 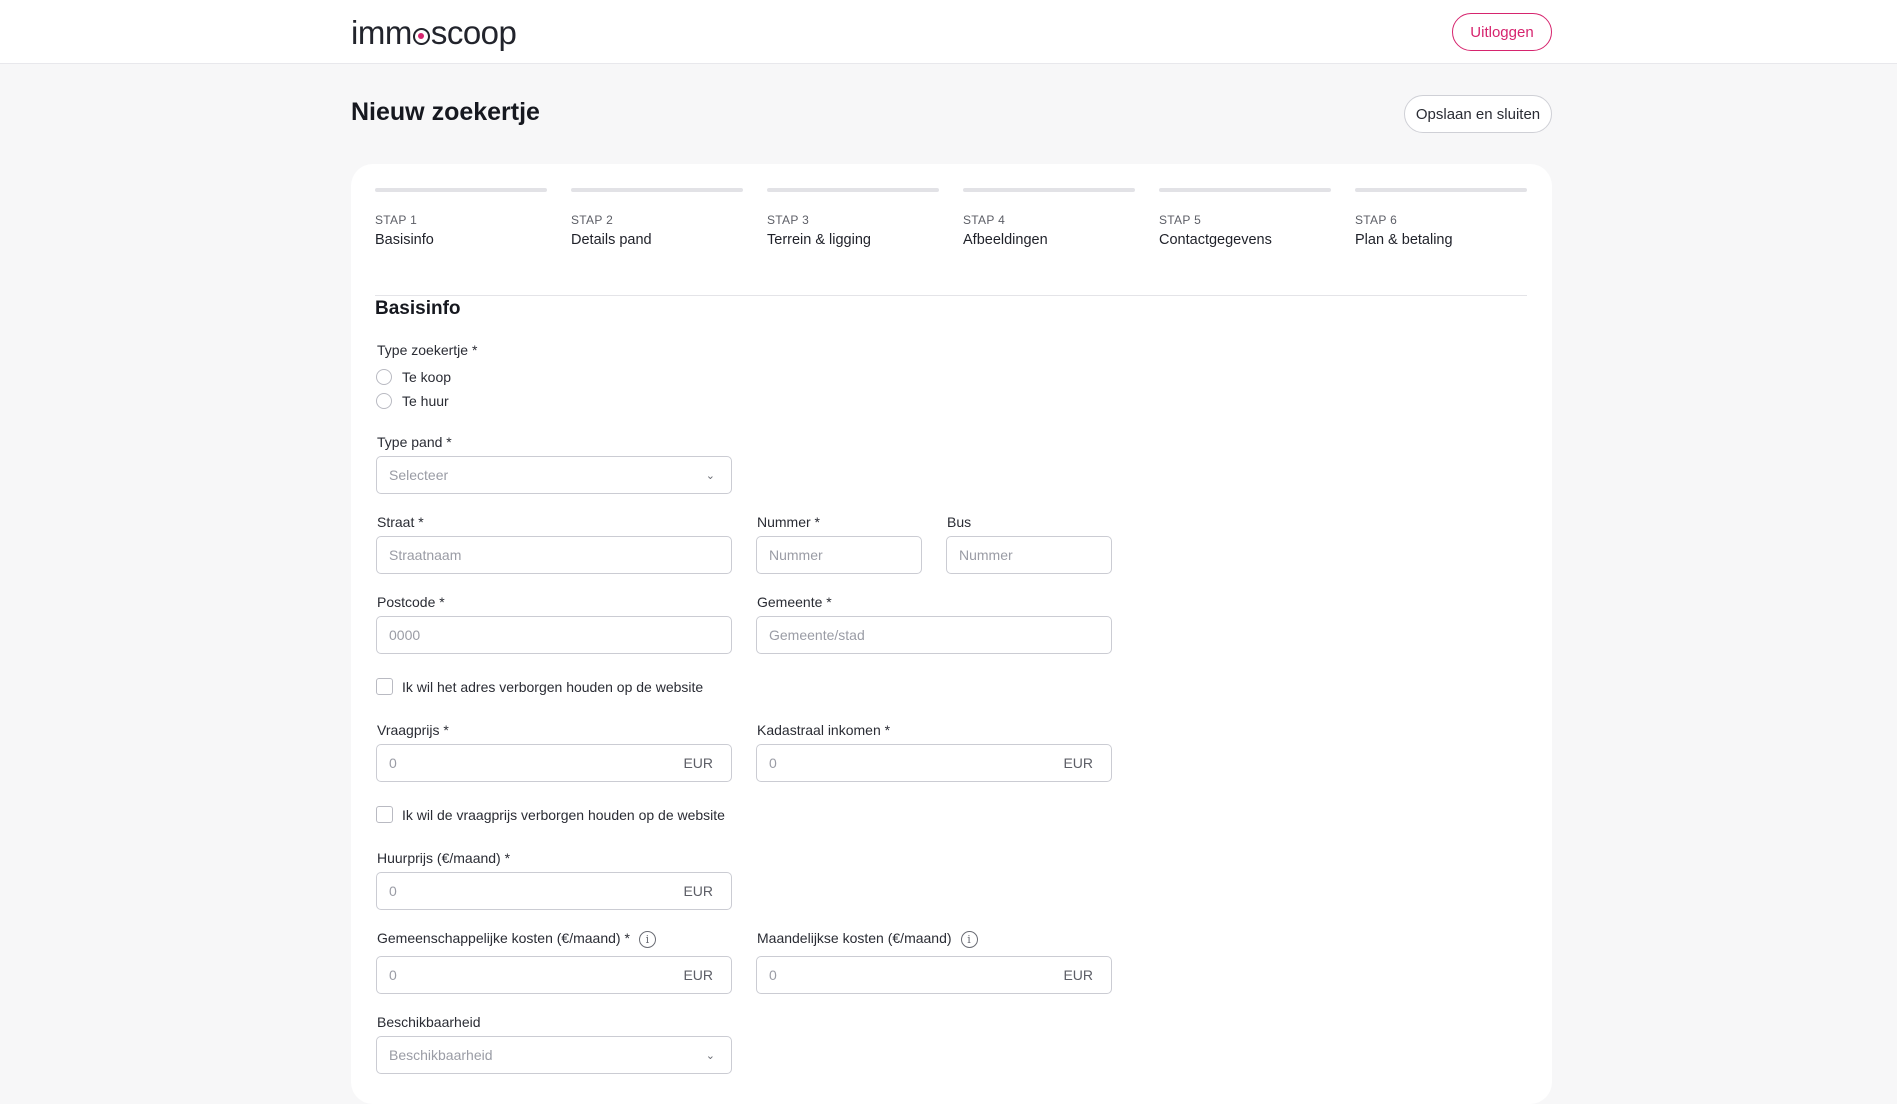 I want to click on select-value: Selecteer, so click(x=419, y=475).